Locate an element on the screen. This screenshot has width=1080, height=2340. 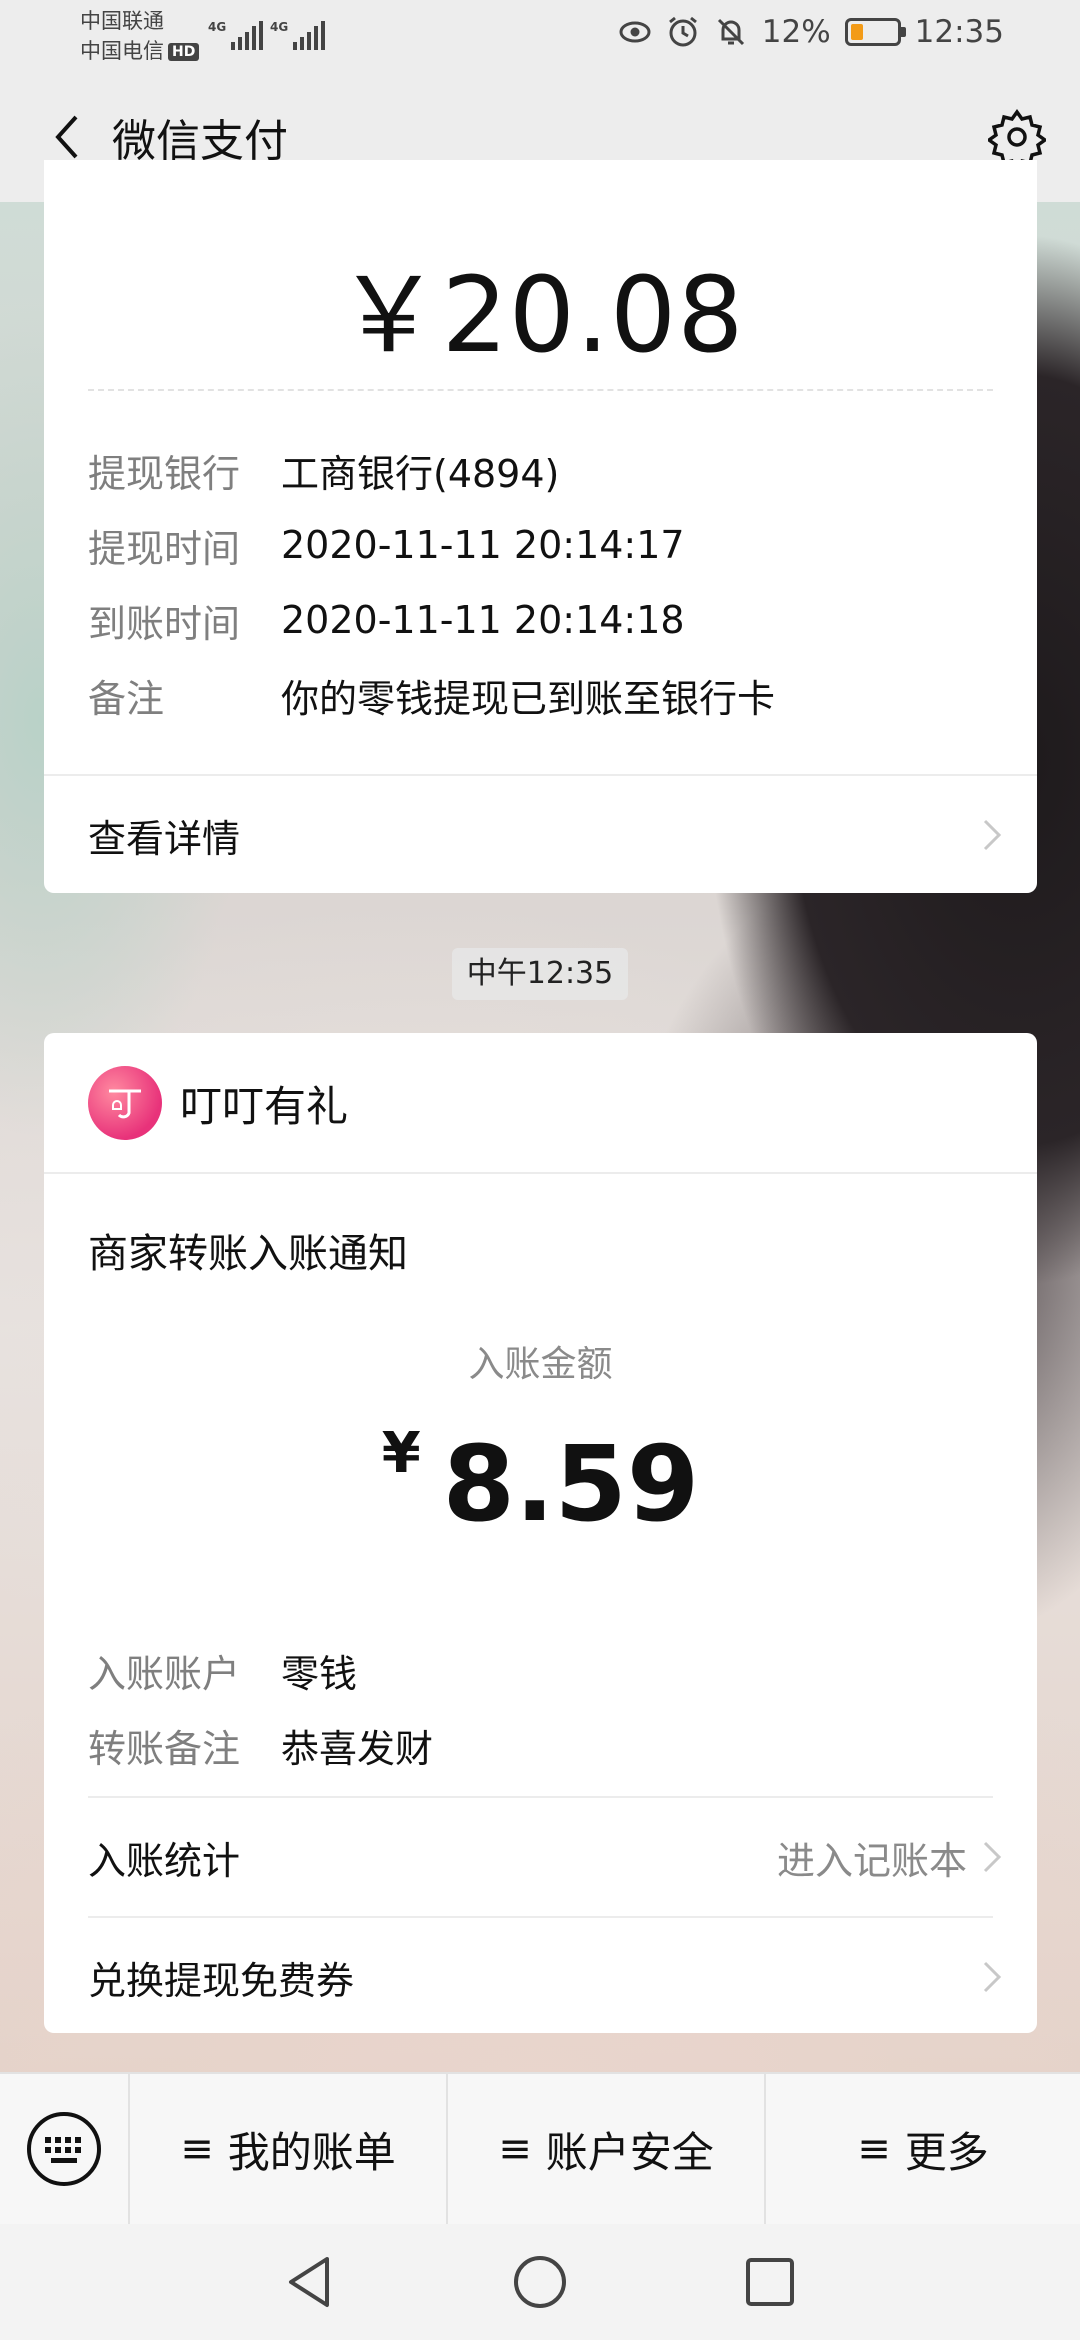
info-value: 2020-11-11 20:14:18 is located at coordinates (483, 620).